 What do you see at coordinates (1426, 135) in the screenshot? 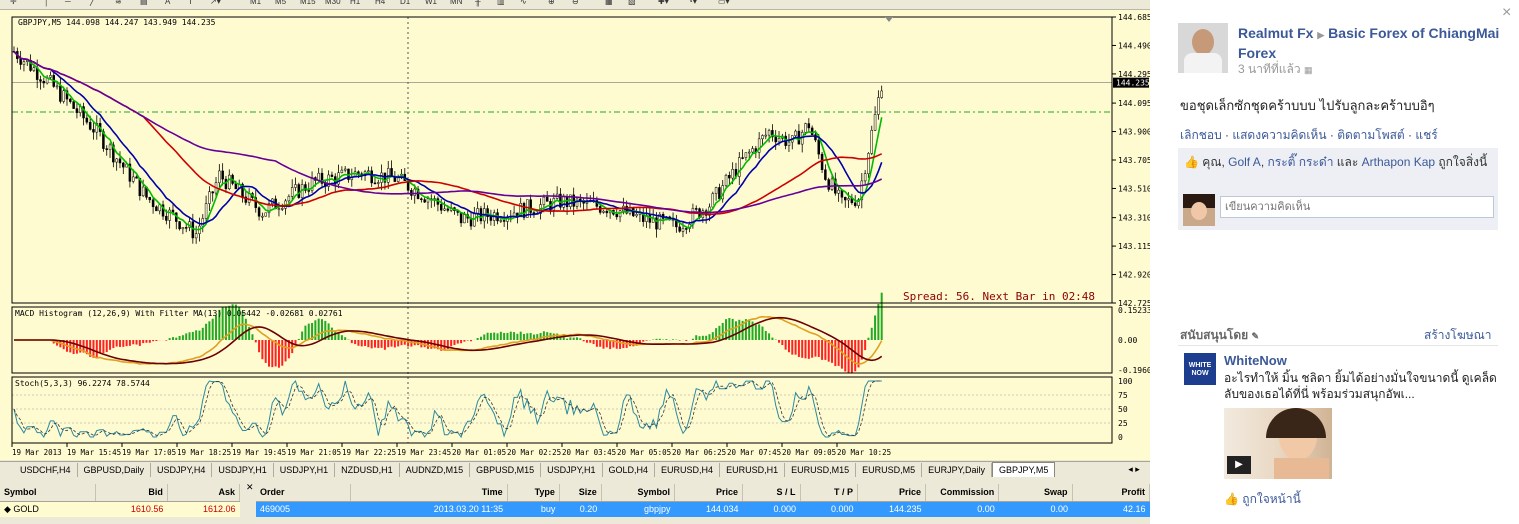
I see `share-link: แชร์` at bounding box center [1426, 135].